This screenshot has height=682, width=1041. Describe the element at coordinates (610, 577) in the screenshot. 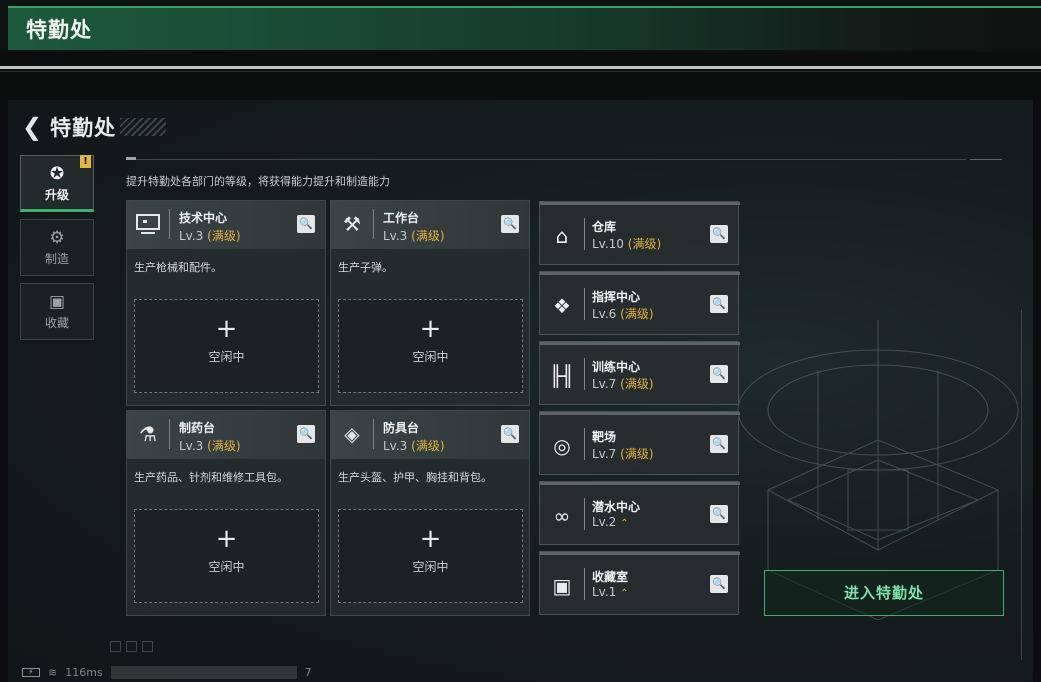

I see `facility-name: 收藏室` at that location.